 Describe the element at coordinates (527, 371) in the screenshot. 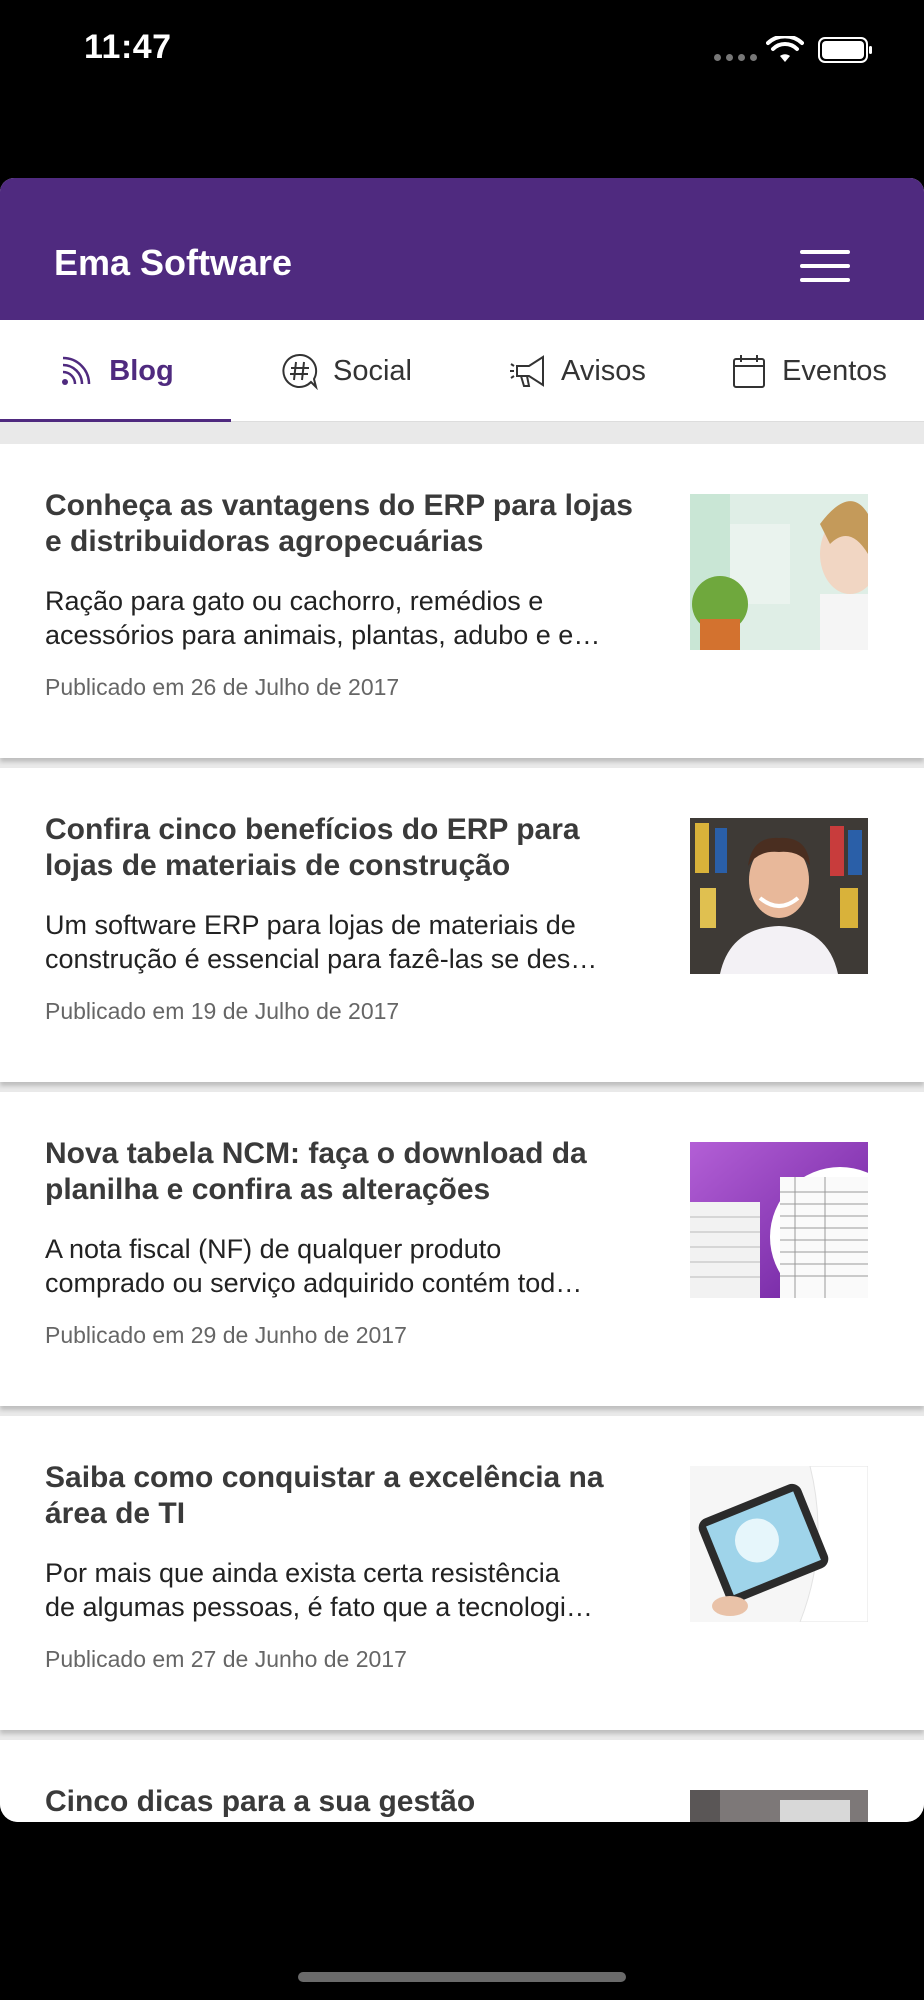

I see `megaphone-icon` at that location.